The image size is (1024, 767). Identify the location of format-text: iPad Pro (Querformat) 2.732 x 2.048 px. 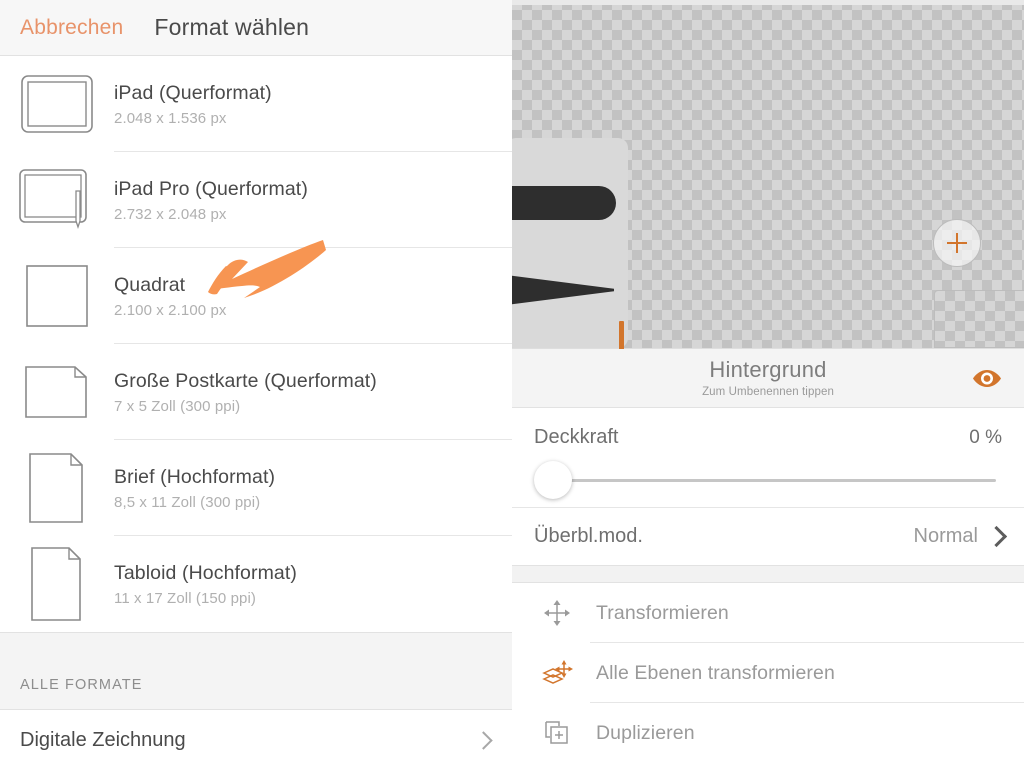
(211, 199).